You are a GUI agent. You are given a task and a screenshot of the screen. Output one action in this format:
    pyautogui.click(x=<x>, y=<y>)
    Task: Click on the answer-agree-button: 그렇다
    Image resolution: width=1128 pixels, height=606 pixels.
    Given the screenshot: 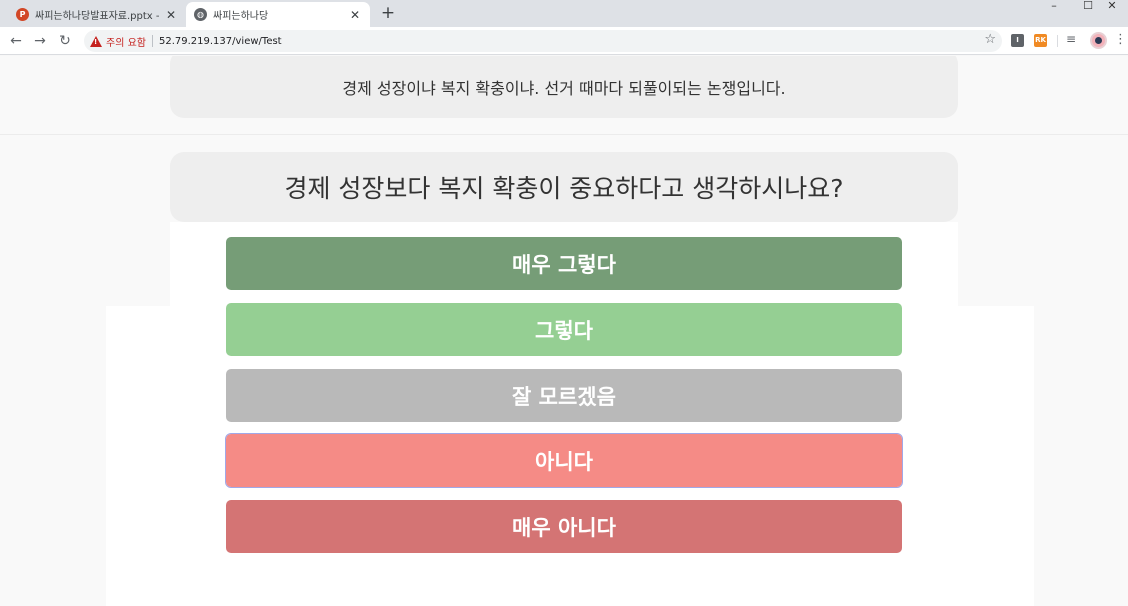 What is the action you would take?
    pyautogui.click(x=564, y=329)
    